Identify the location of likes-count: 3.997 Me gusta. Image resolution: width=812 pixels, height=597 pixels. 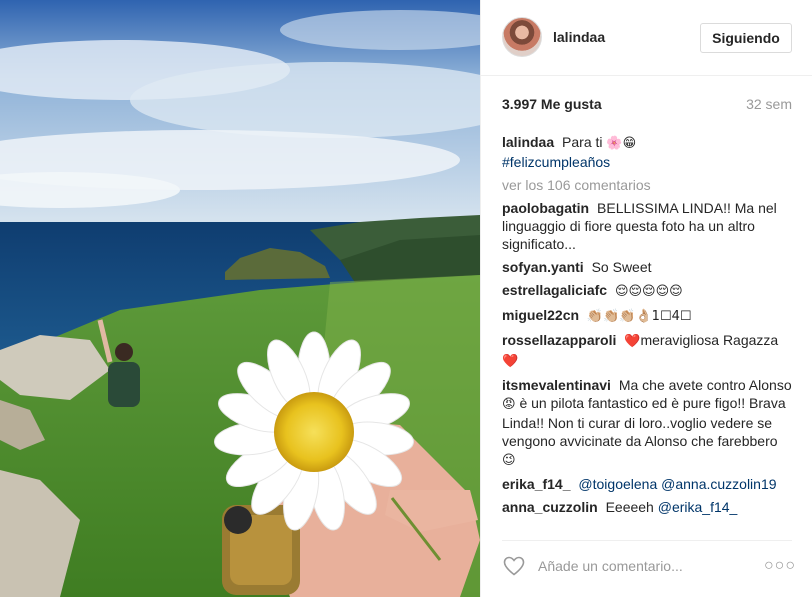
(552, 104).